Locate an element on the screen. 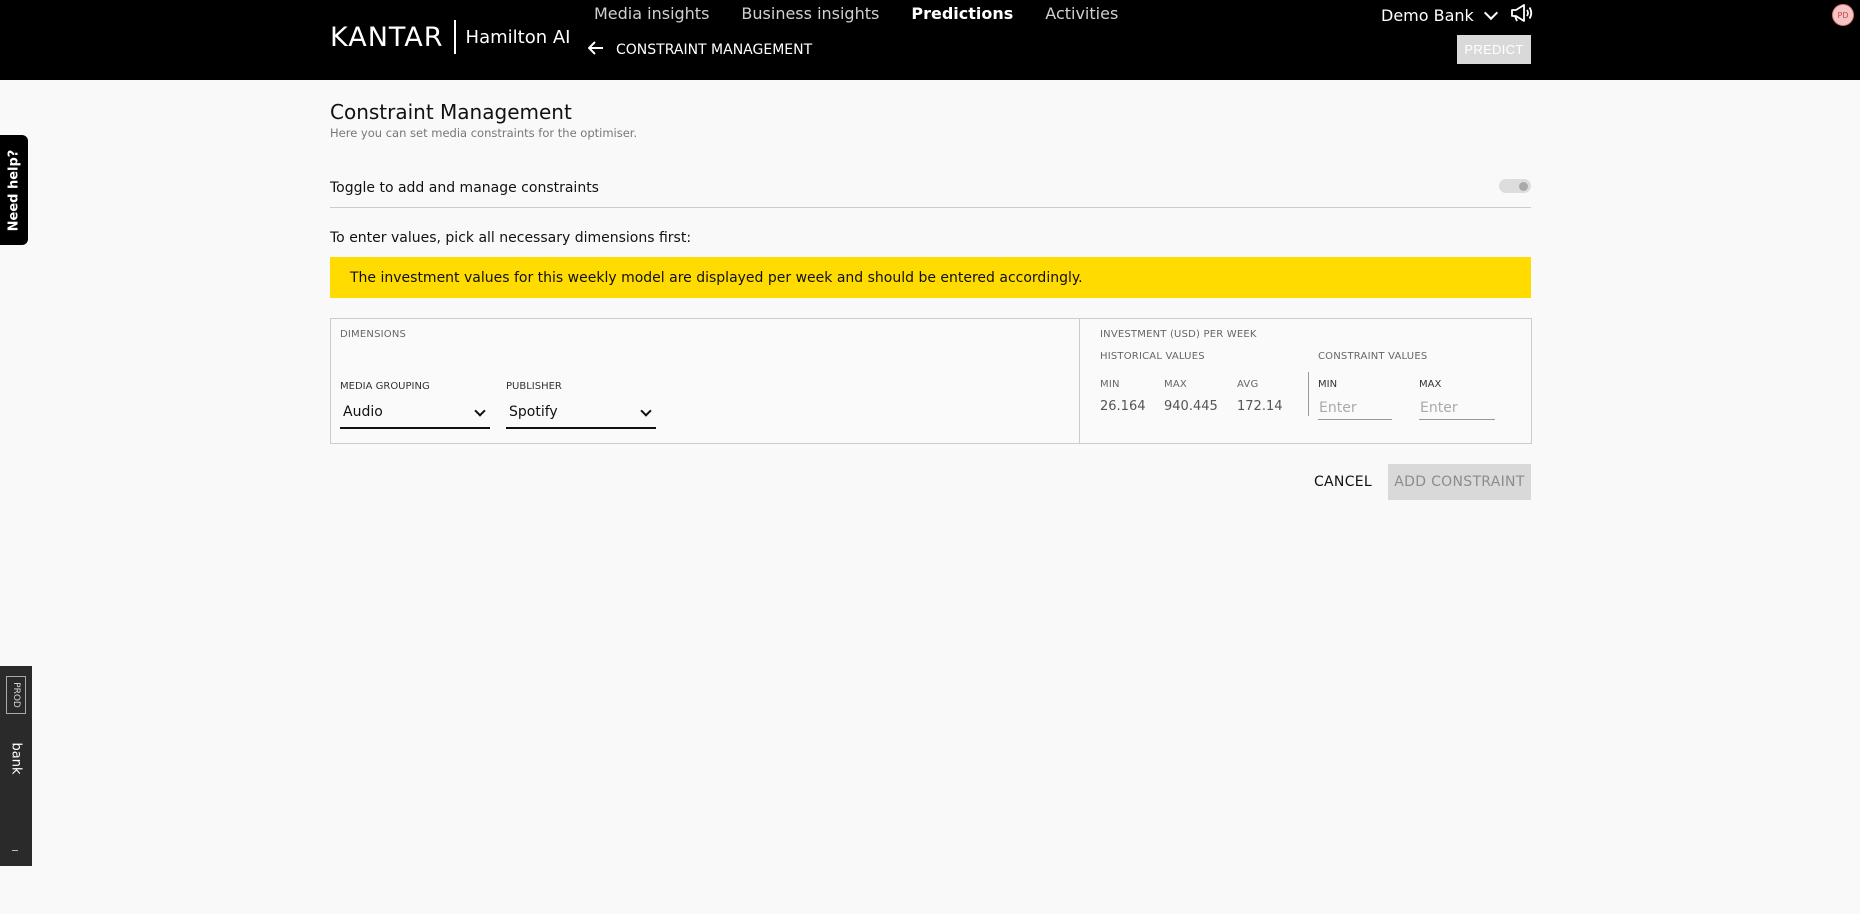 The height and width of the screenshot is (914, 1860). breadcrumb: CONSTRAINT MANAGEMENT is located at coordinates (699, 49).